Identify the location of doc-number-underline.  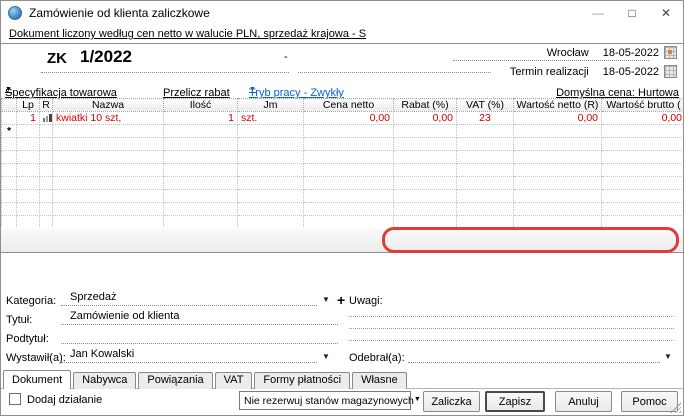
(165, 72).